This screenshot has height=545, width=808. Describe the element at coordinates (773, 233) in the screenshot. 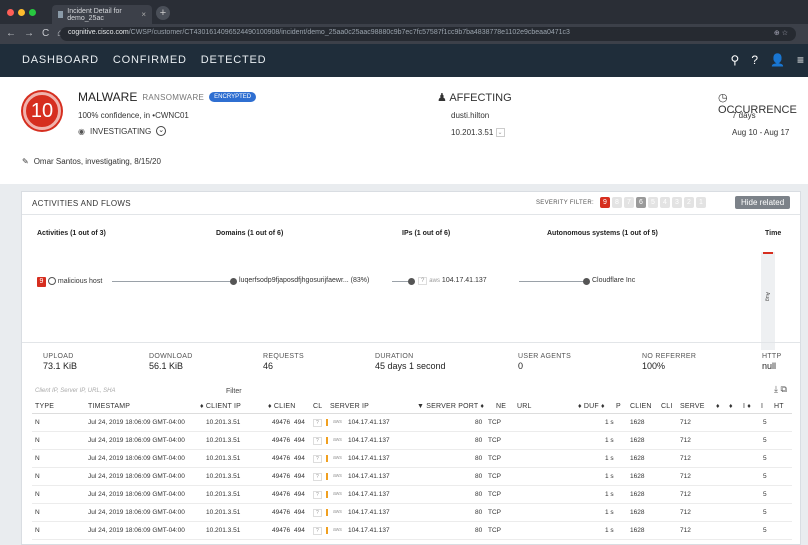

I see `column-time: Time` at that location.